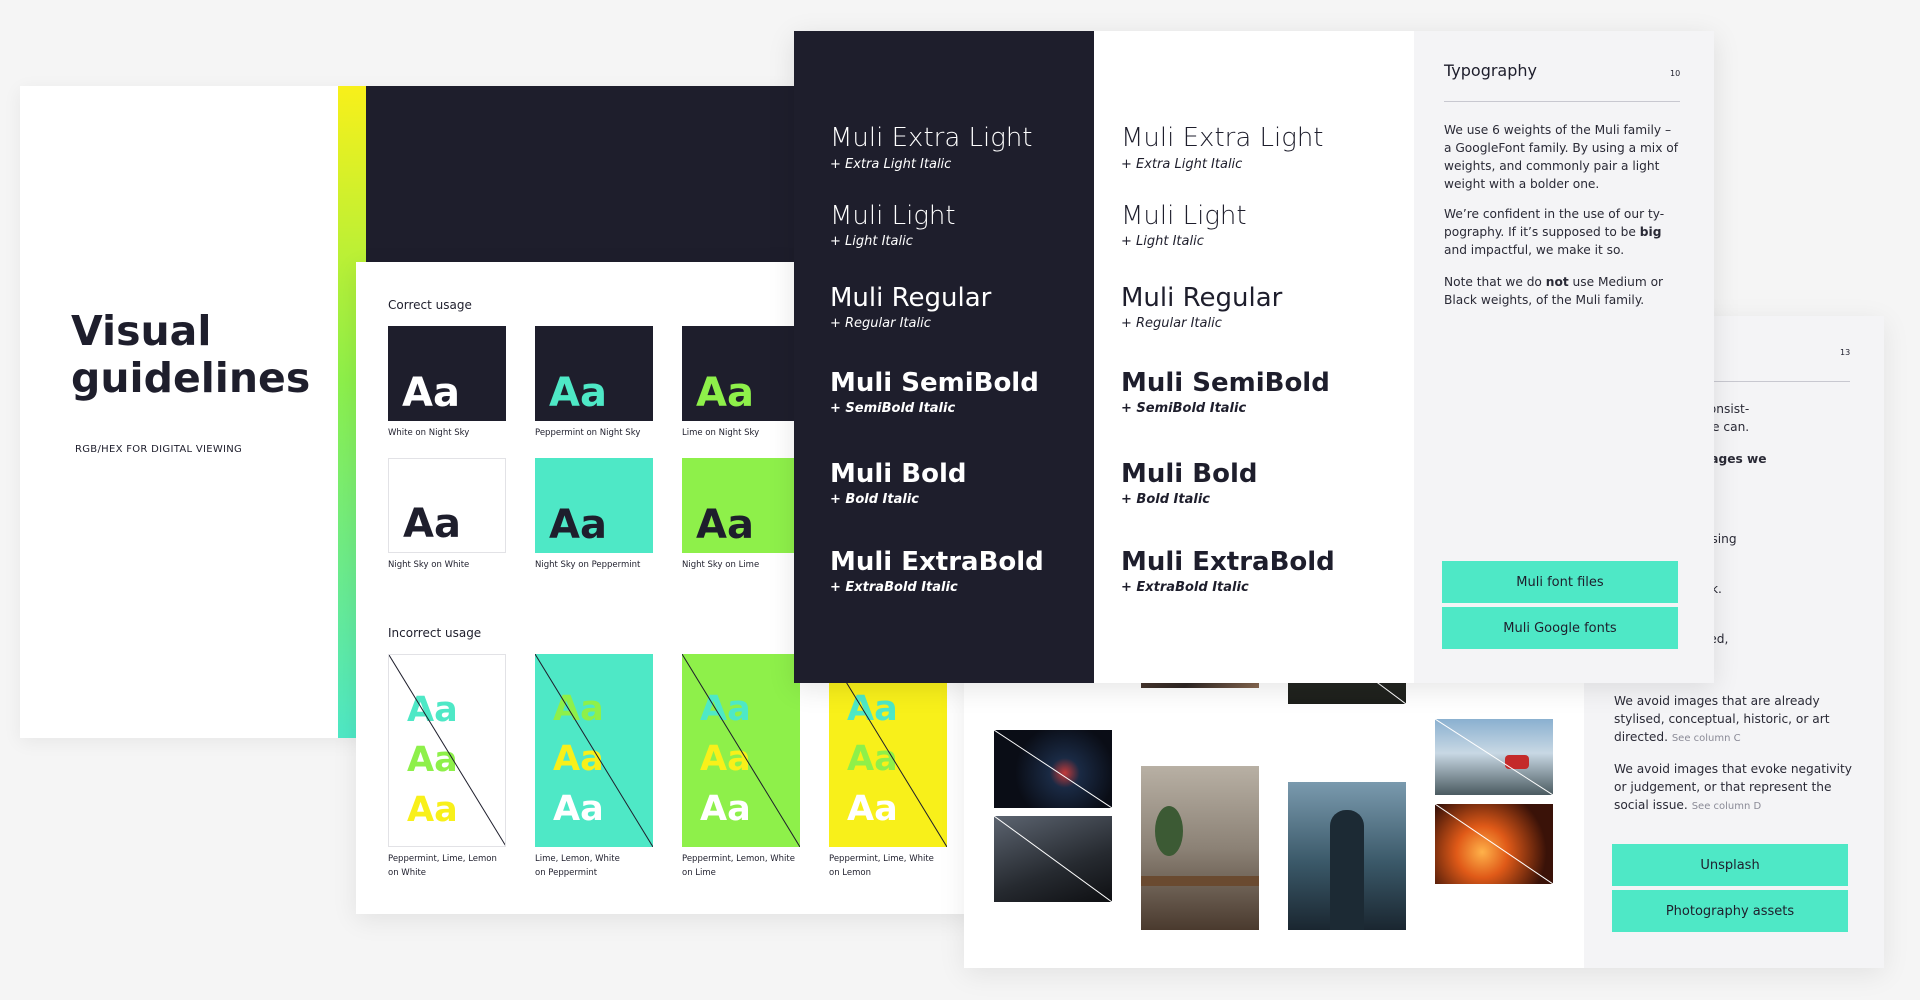 The width and height of the screenshot is (1920, 1000). I want to click on swatch-caption: Night Sky on Peppermint, so click(588, 565).